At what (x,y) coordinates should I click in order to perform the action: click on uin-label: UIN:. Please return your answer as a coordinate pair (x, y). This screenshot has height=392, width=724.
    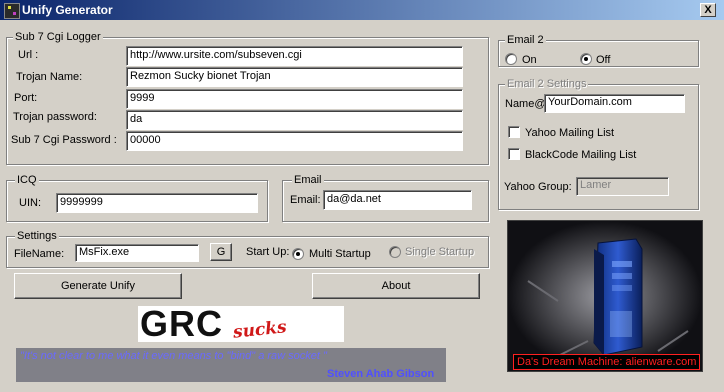
    Looking at the image, I should click on (30, 203).